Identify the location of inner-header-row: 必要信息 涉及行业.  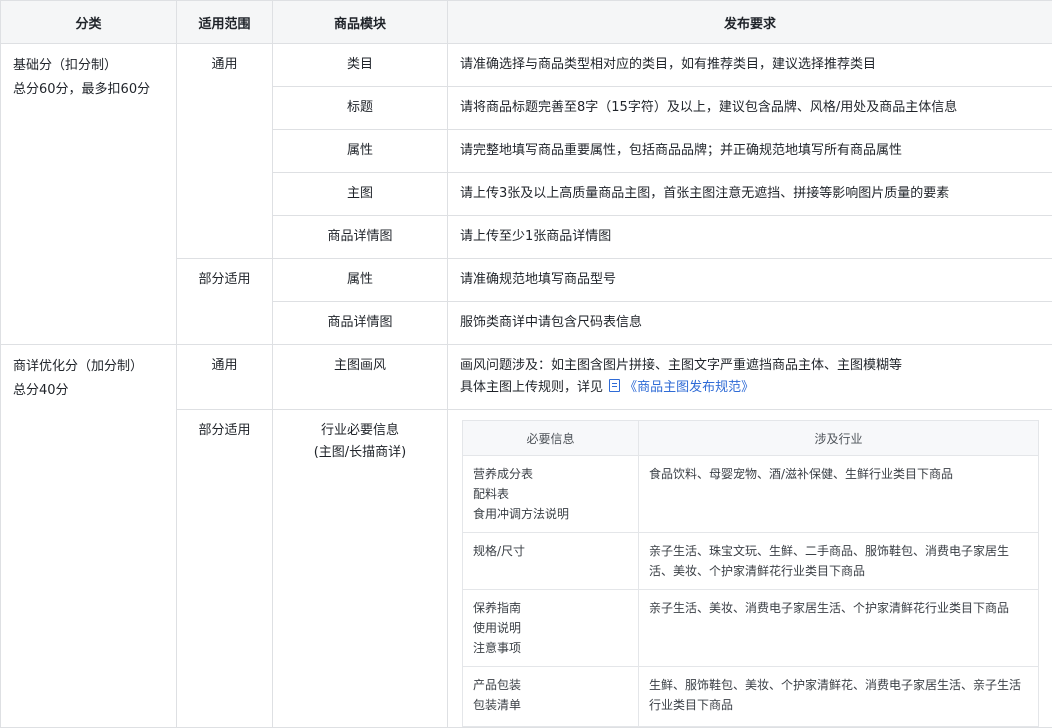
(751, 438).